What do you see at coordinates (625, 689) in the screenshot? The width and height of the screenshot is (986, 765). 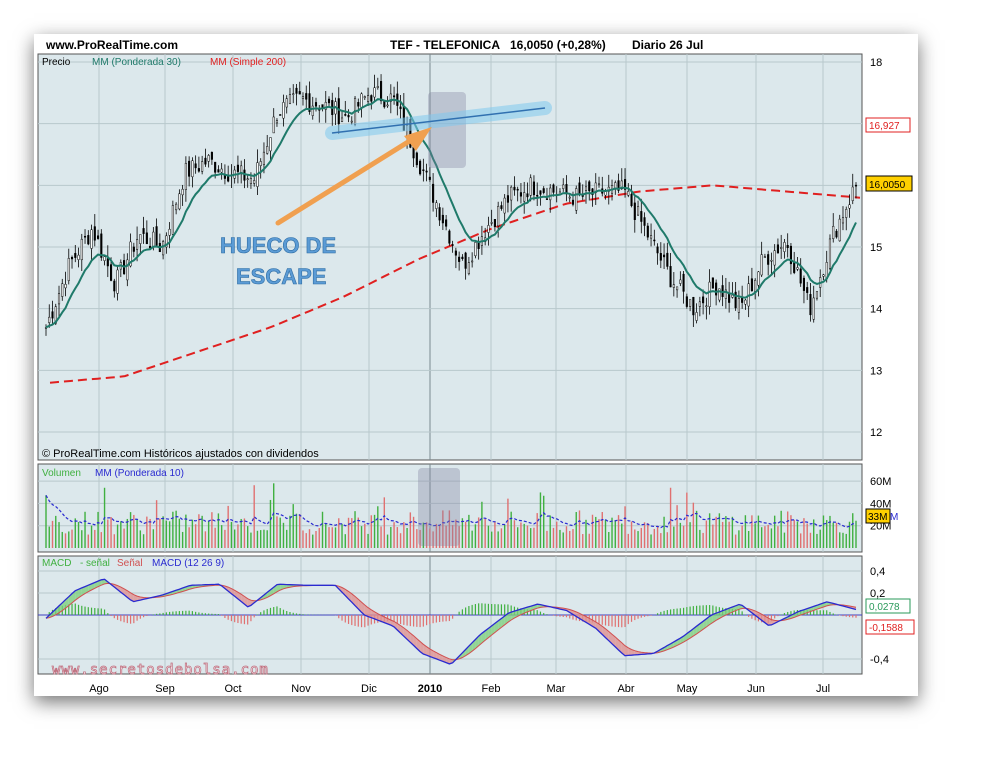 I see `x-tick-label: Abr` at bounding box center [625, 689].